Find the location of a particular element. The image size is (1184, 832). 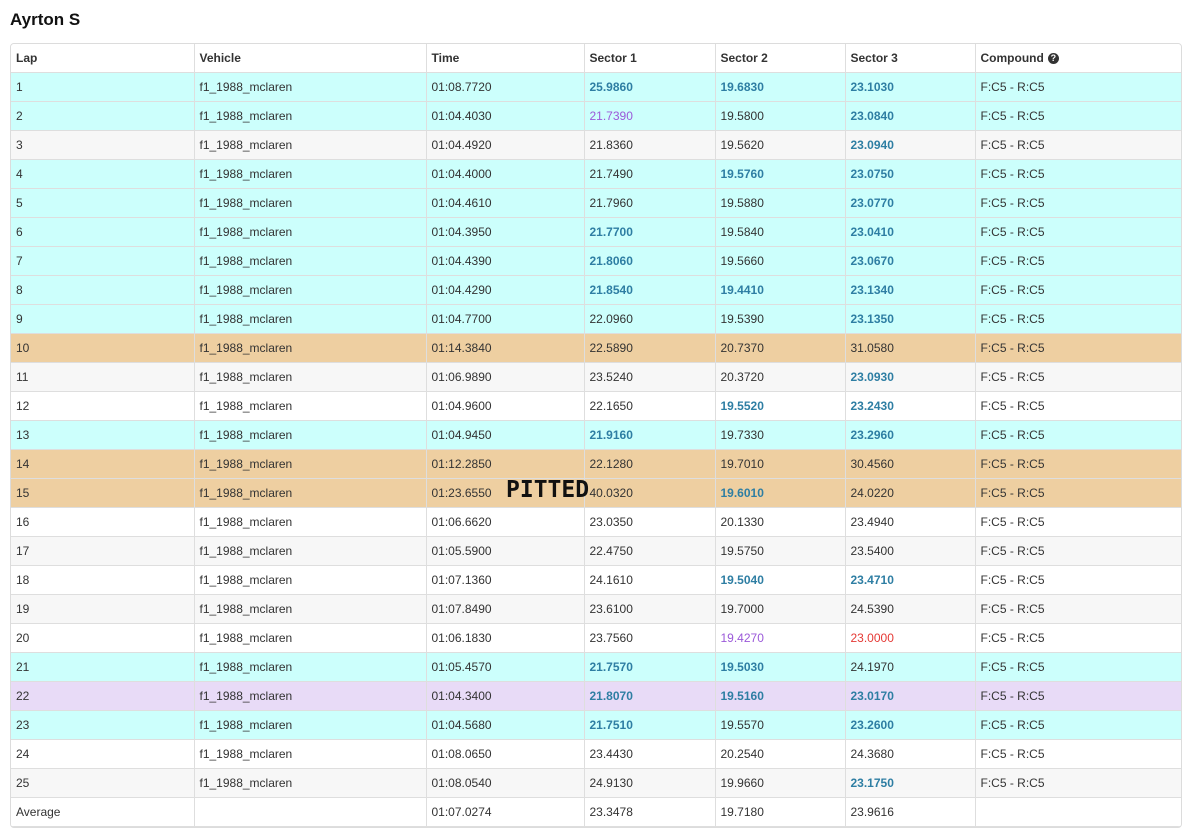

sector-2-cell: 19.5030 is located at coordinates (780, 667).